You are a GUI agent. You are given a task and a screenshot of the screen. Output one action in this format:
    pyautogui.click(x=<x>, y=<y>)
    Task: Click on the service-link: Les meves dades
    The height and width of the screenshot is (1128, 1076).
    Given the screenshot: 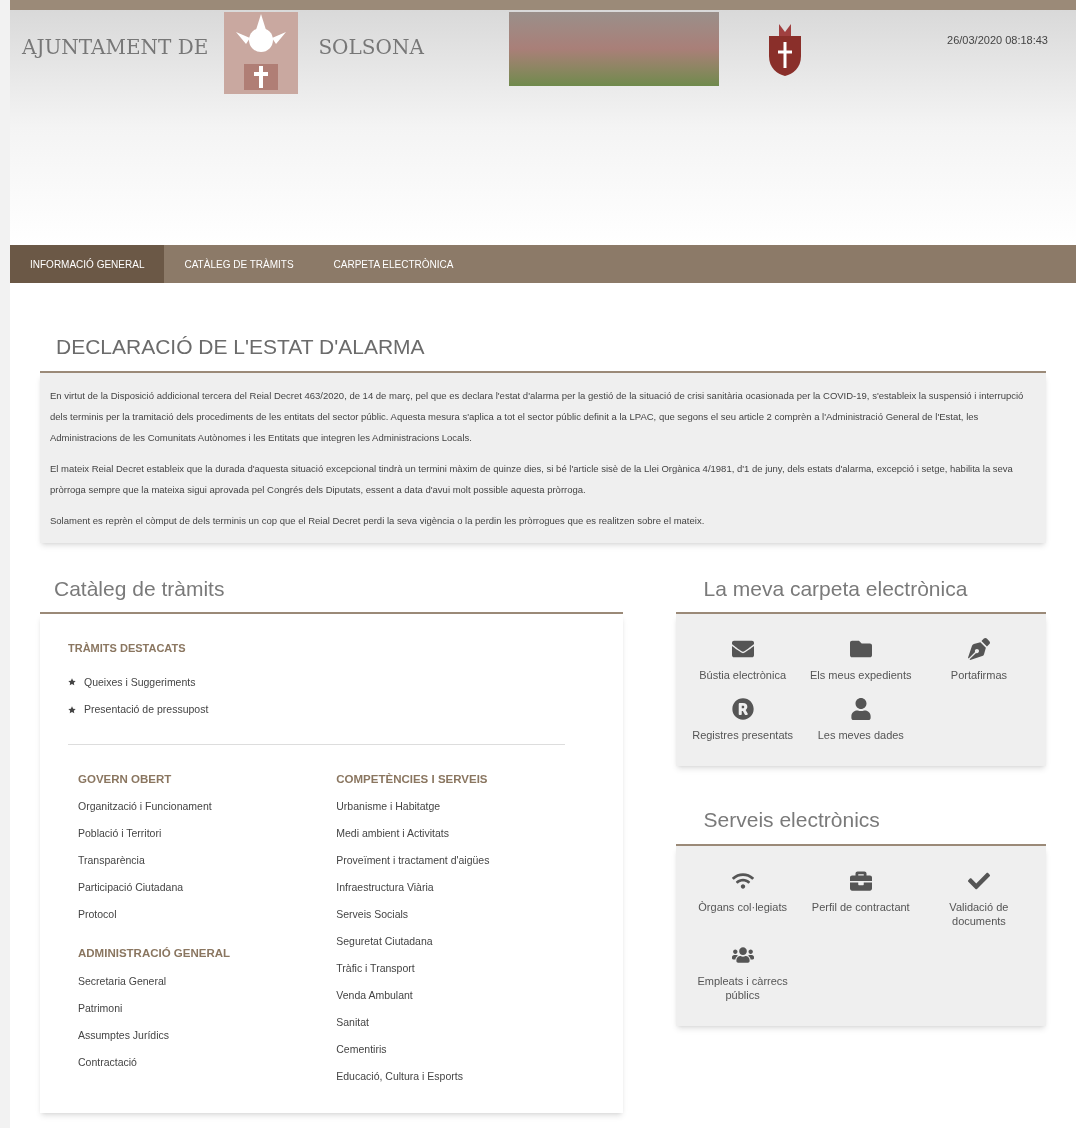 What is the action you would take?
    pyautogui.click(x=860, y=720)
    